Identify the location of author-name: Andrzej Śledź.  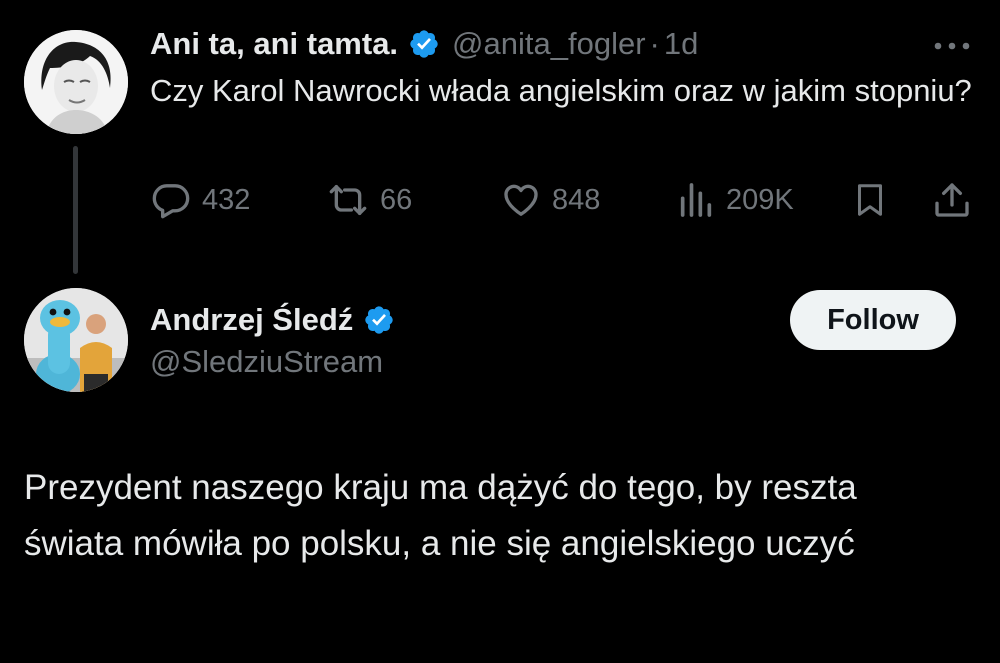
(251, 320).